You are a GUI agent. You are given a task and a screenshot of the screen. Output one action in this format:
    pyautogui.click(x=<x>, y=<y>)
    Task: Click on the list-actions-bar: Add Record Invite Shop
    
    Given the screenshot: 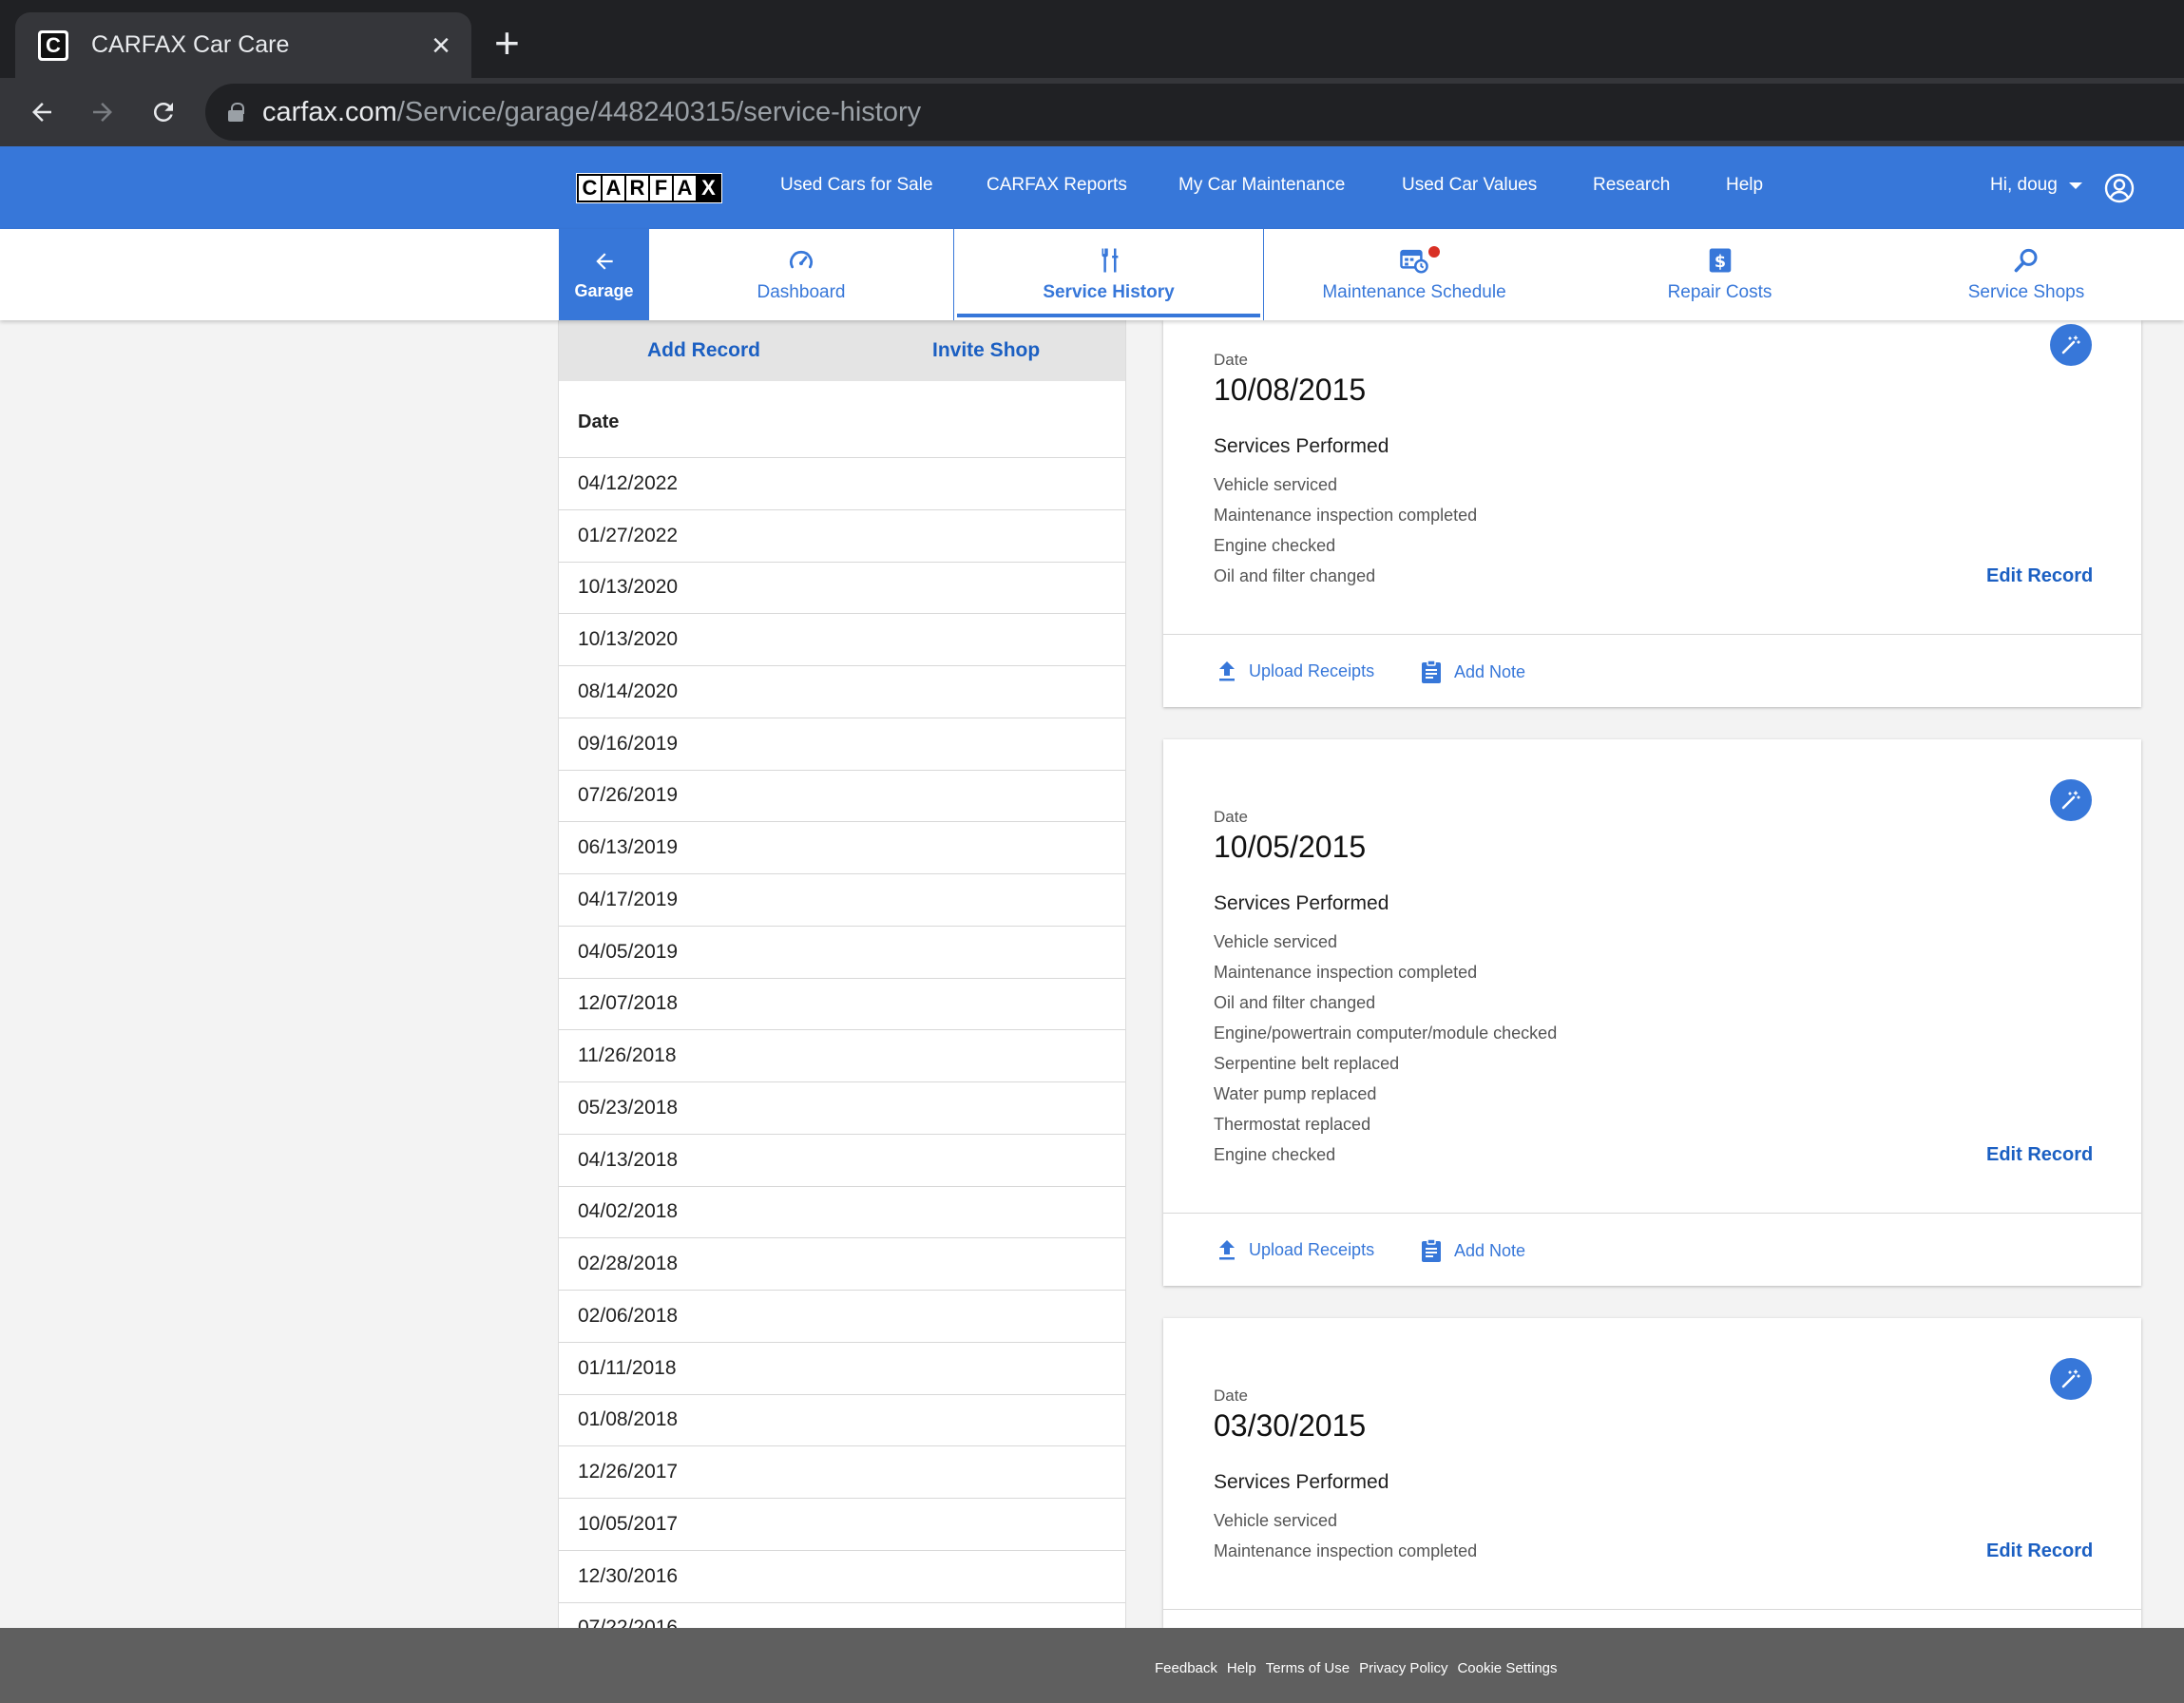 What is the action you would take?
    pyautogui.click(x=842, y=350)
    